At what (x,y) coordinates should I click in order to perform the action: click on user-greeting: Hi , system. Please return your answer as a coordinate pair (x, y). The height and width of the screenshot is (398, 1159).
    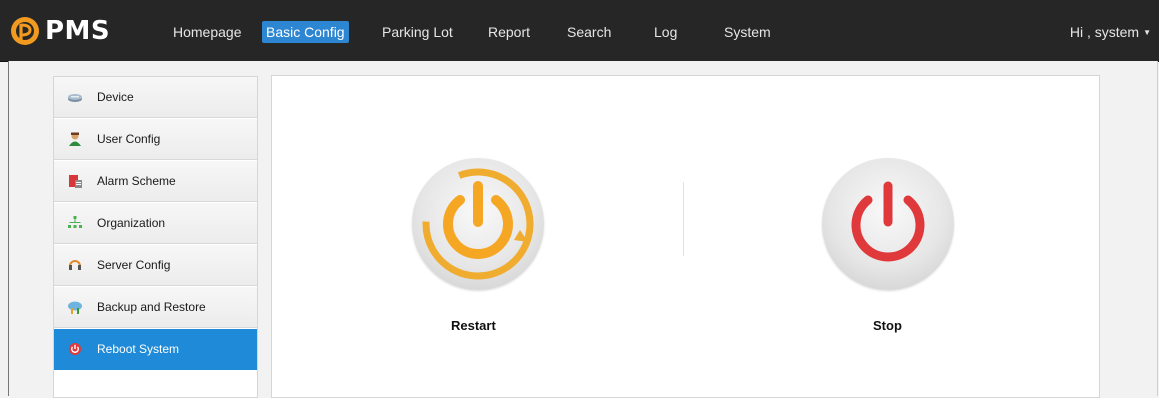
    Looking at the image, I should click on (1104, 32).